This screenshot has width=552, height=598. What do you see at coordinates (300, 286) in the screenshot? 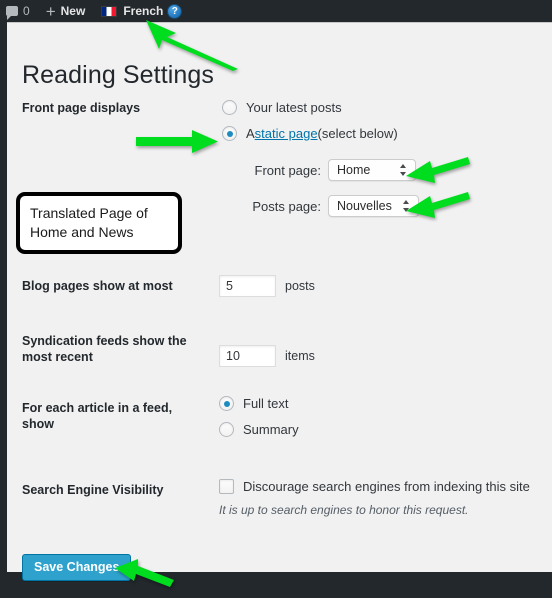
I see `blog-pages-suffix: posts` at bounding box center [300, 286].